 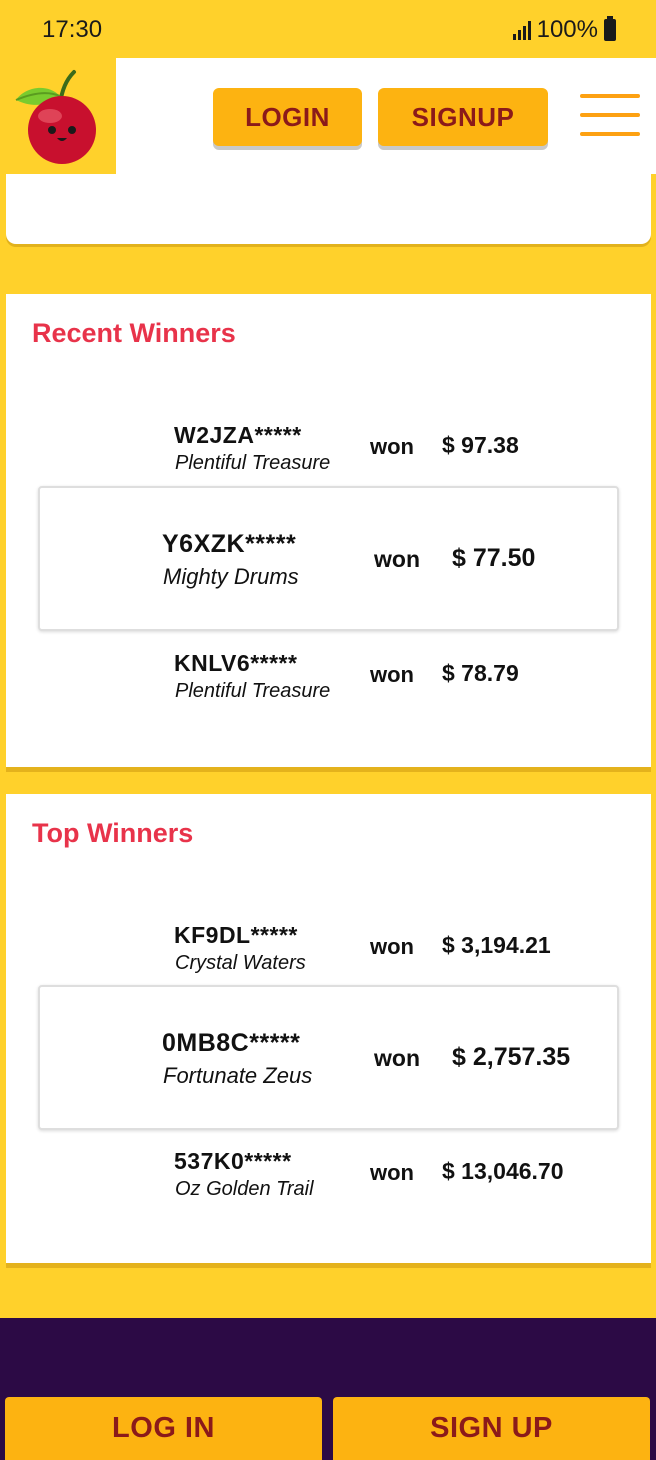 I want to click on winner-amount: $ 97.38, so click(x=480, y=445).